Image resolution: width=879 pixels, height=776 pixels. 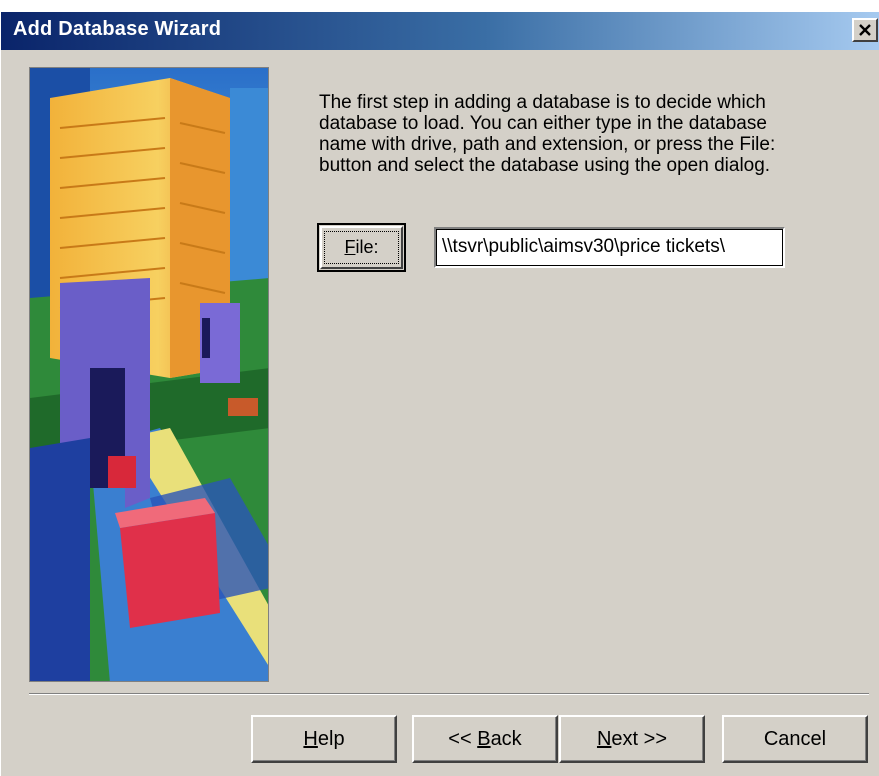 I want to click on cancel-button: Cancel, so click(x=795, y=739).